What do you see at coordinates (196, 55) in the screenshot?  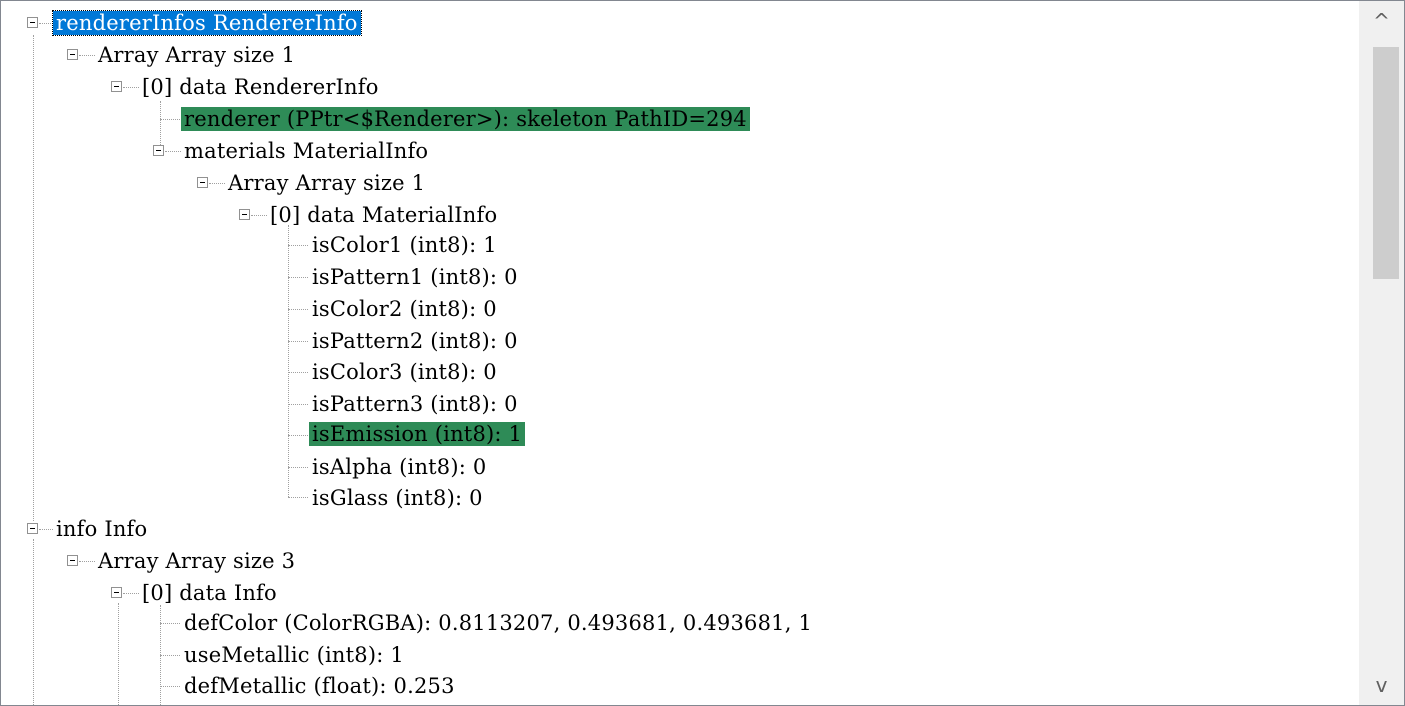 I see `tree-node-array: Array Array size 1` at bounding box center [196, 55].